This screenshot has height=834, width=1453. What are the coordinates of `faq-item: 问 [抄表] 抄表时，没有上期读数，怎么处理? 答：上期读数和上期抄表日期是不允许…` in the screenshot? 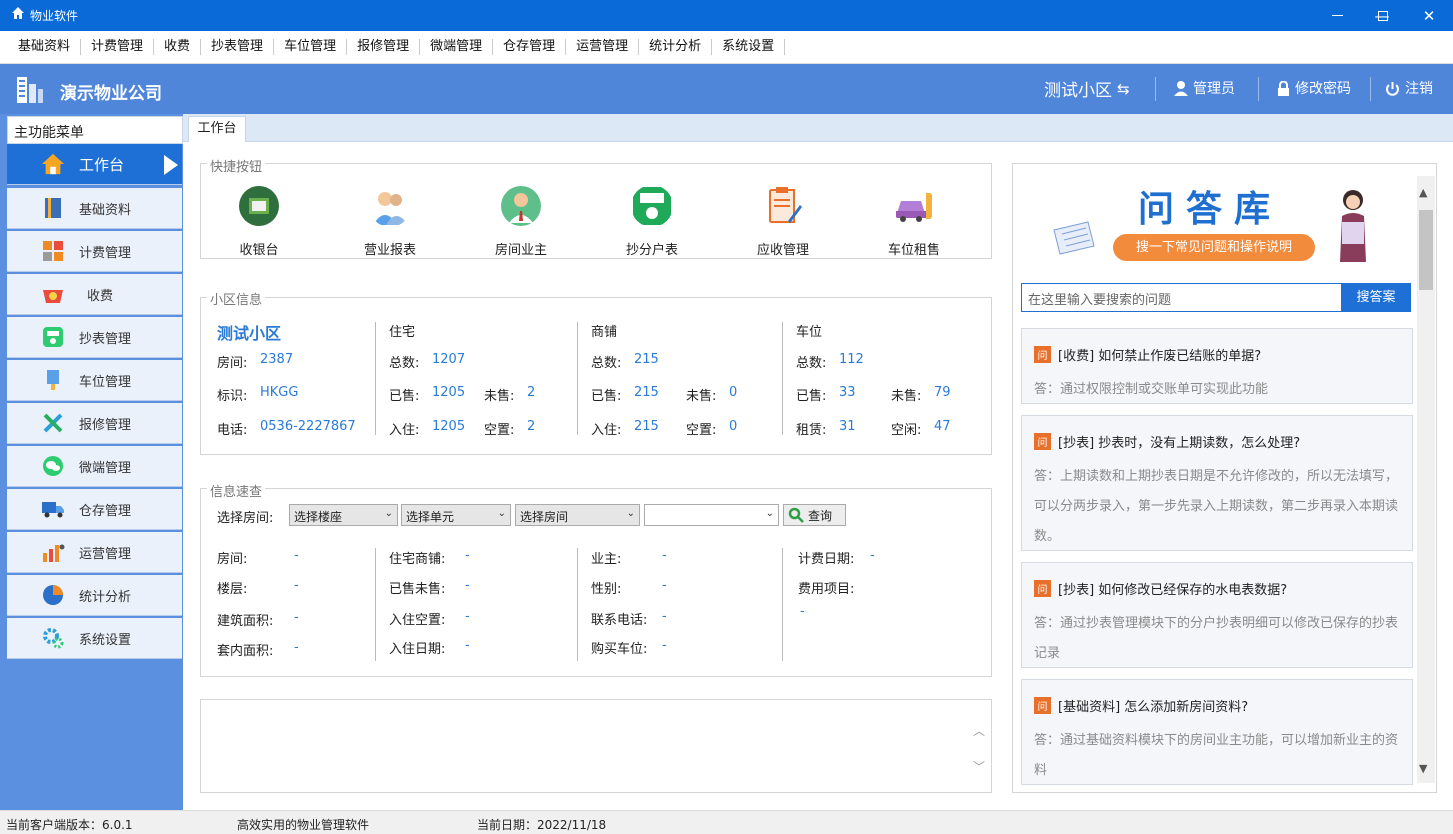 It's located at (1217, 483).